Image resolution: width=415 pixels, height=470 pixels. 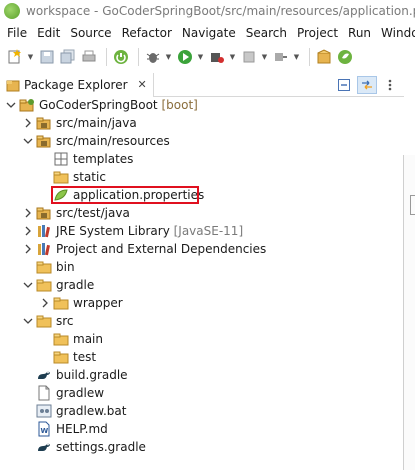 What do you see at coordinates (153, 57) in the screenshot?
I see `debug-icon` at bounding box center [153, 57].